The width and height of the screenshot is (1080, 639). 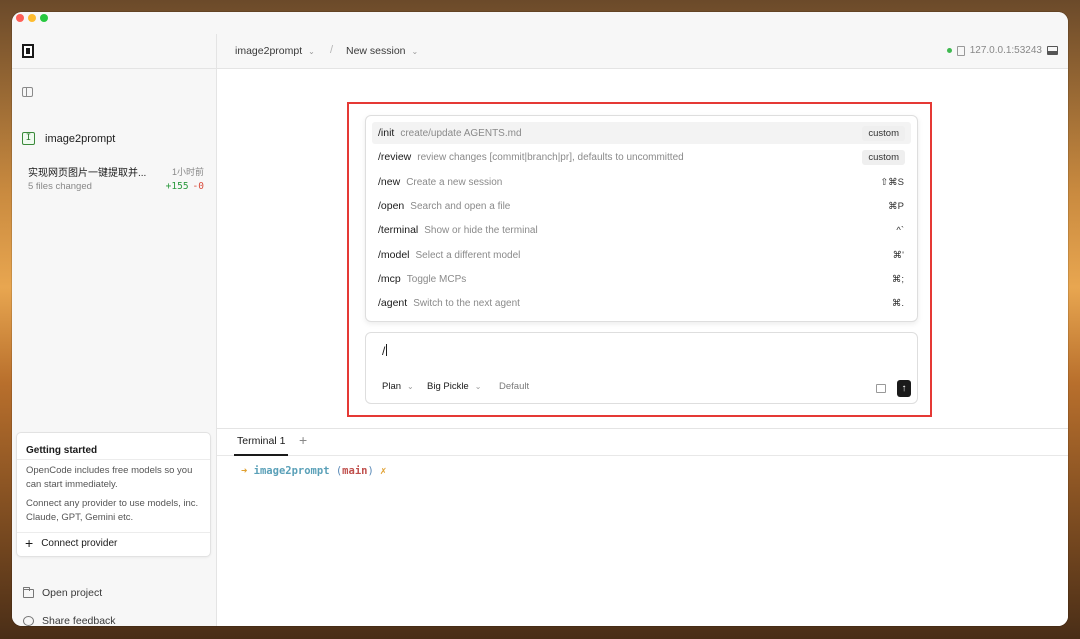 What do you see at coordinates (881, 388) in the screenshot?
I see `image-attach-icon` at bounding box center [881, 388].